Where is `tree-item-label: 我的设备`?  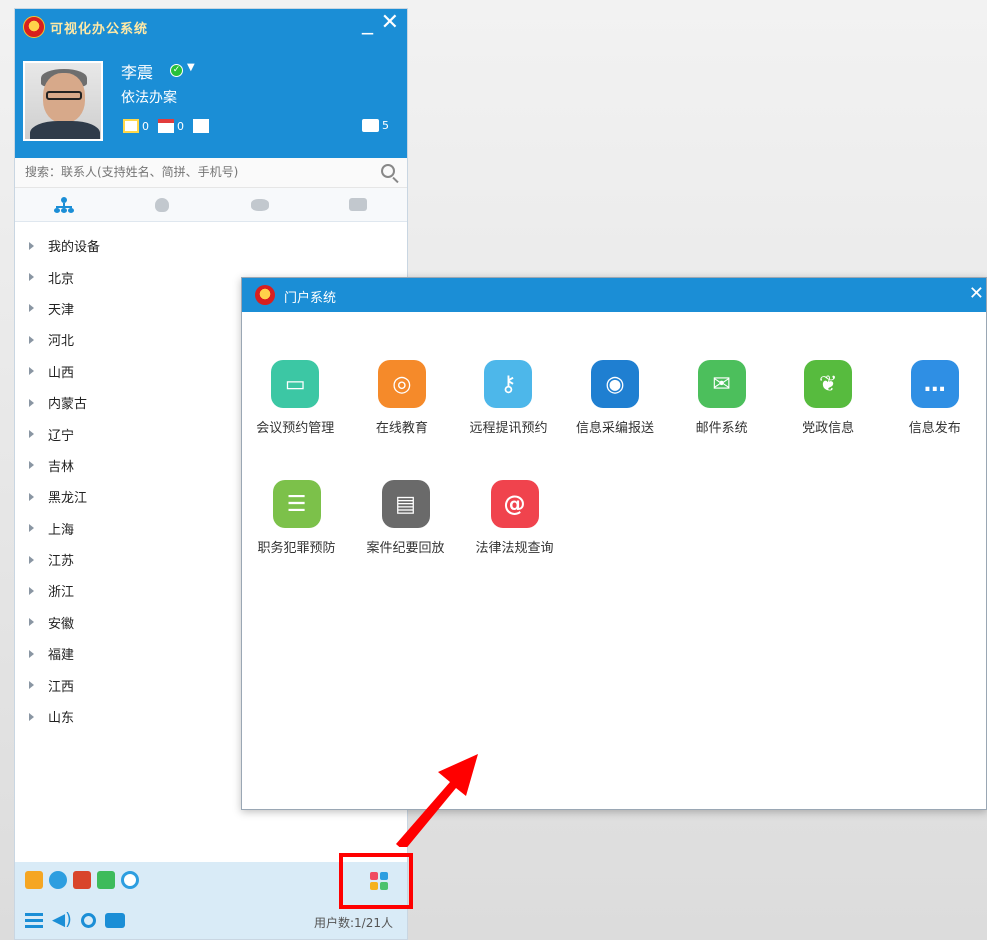 tree-item-label: 我的设备 is located at coordinates (74, 248).